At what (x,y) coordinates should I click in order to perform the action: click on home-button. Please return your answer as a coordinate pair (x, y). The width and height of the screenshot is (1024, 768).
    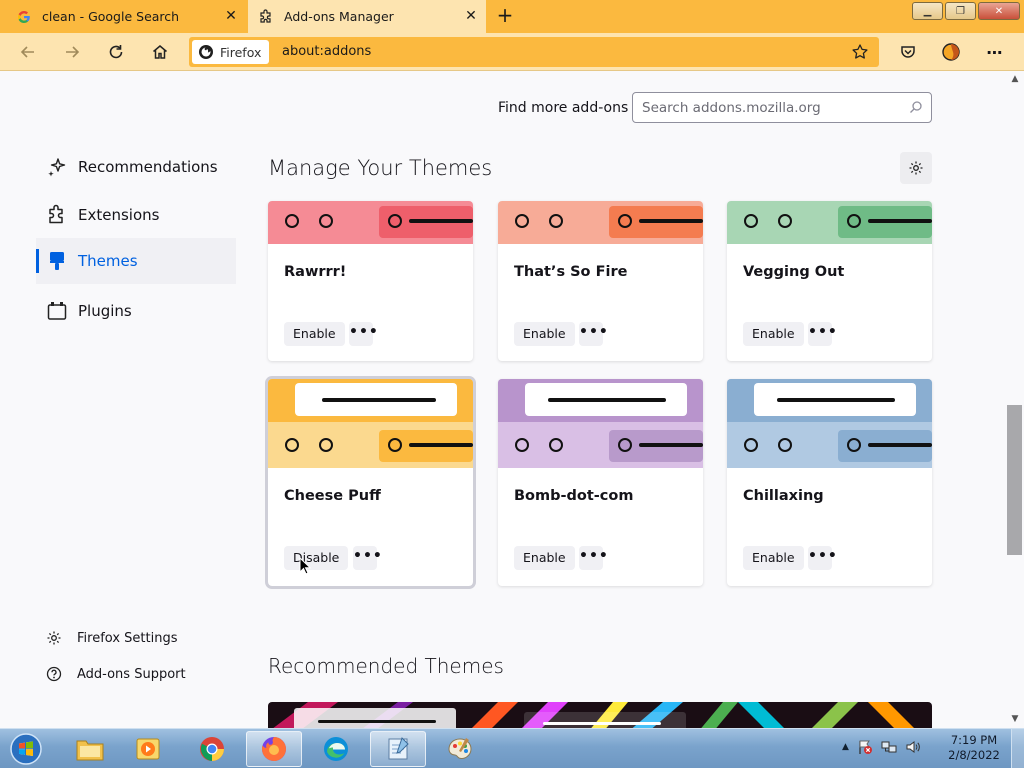
    Looking at the image, I should click on (160, 52).